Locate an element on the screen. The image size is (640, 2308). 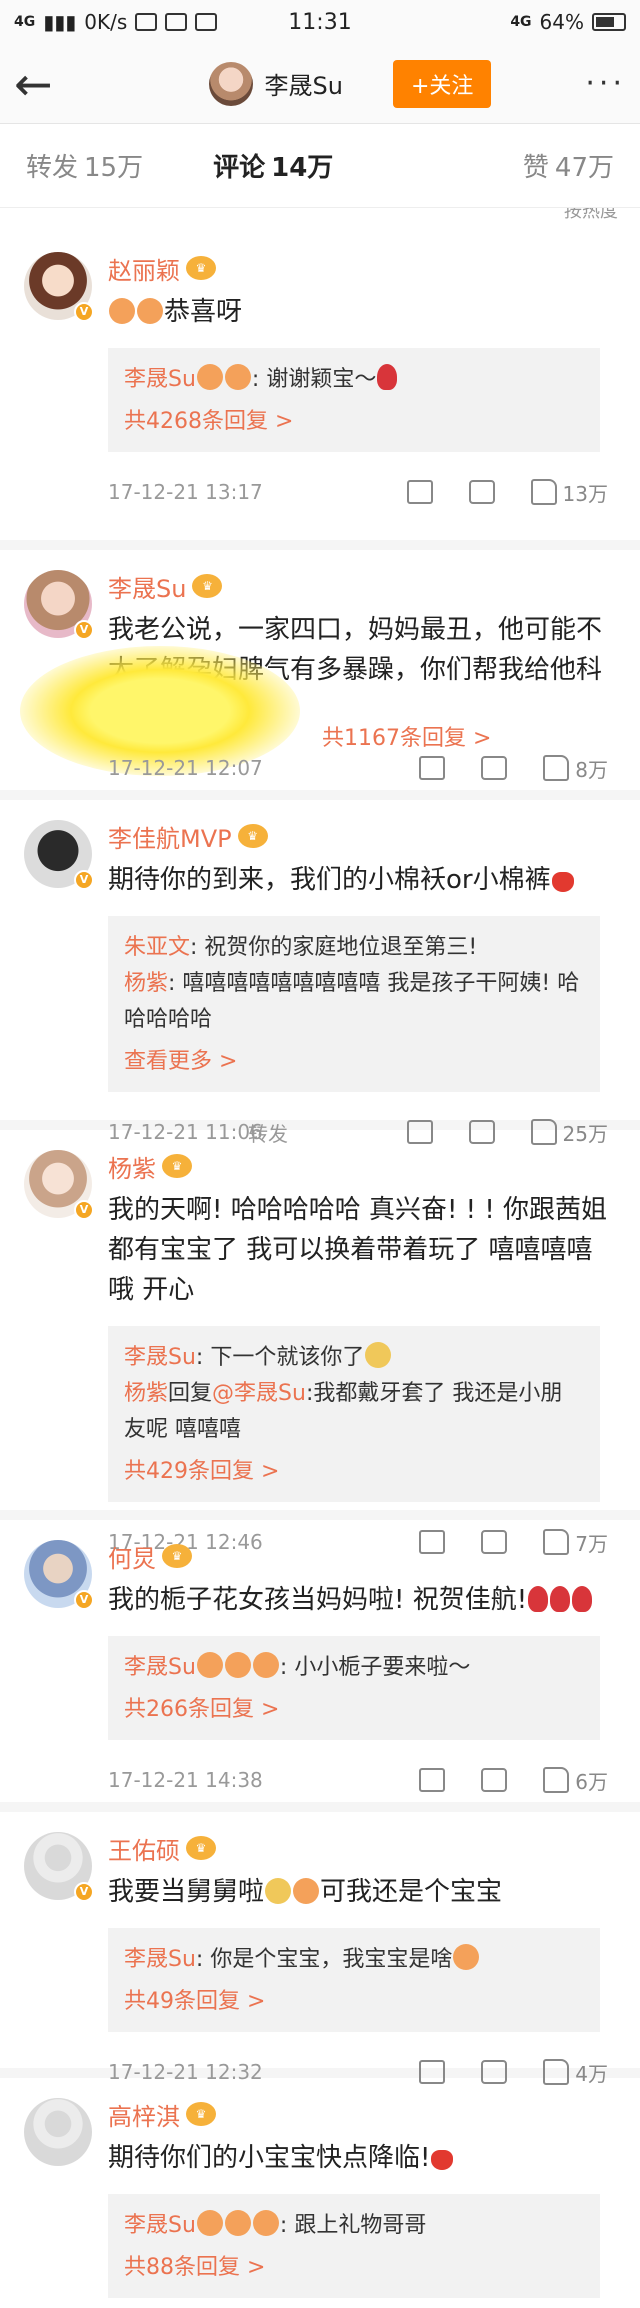
comment-meta: 17-12-21 13:17 13万 is located at coordinates (363, 492).